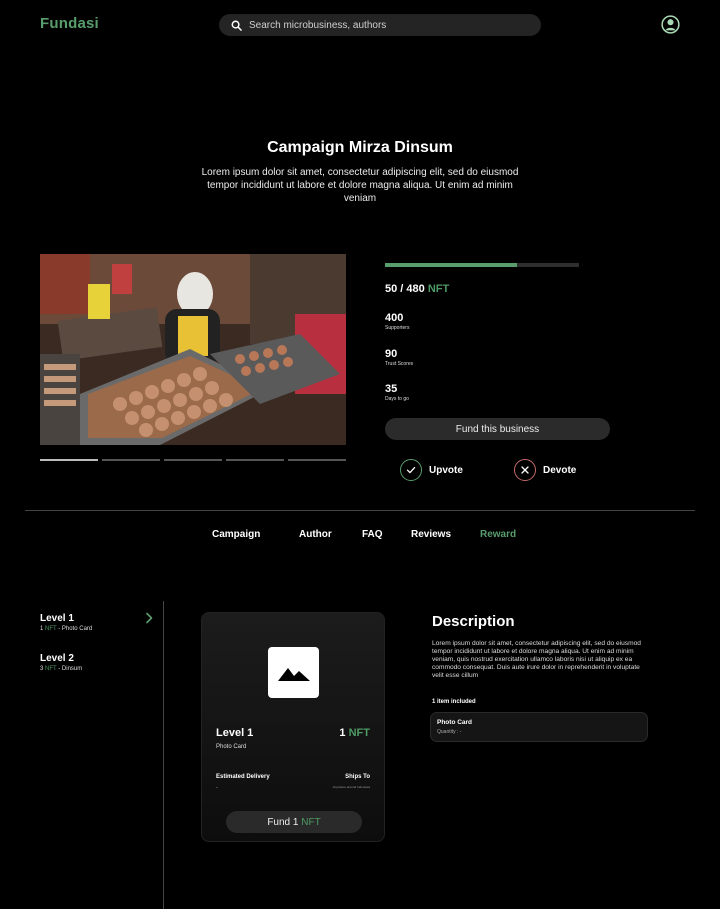 Image resolution: width=720 pixels, height=909 pixels. What do you see at coordinates (431, 534) in the screenshot?
I see `tab-reviews: Reviews` at bounding box center [431, 534].